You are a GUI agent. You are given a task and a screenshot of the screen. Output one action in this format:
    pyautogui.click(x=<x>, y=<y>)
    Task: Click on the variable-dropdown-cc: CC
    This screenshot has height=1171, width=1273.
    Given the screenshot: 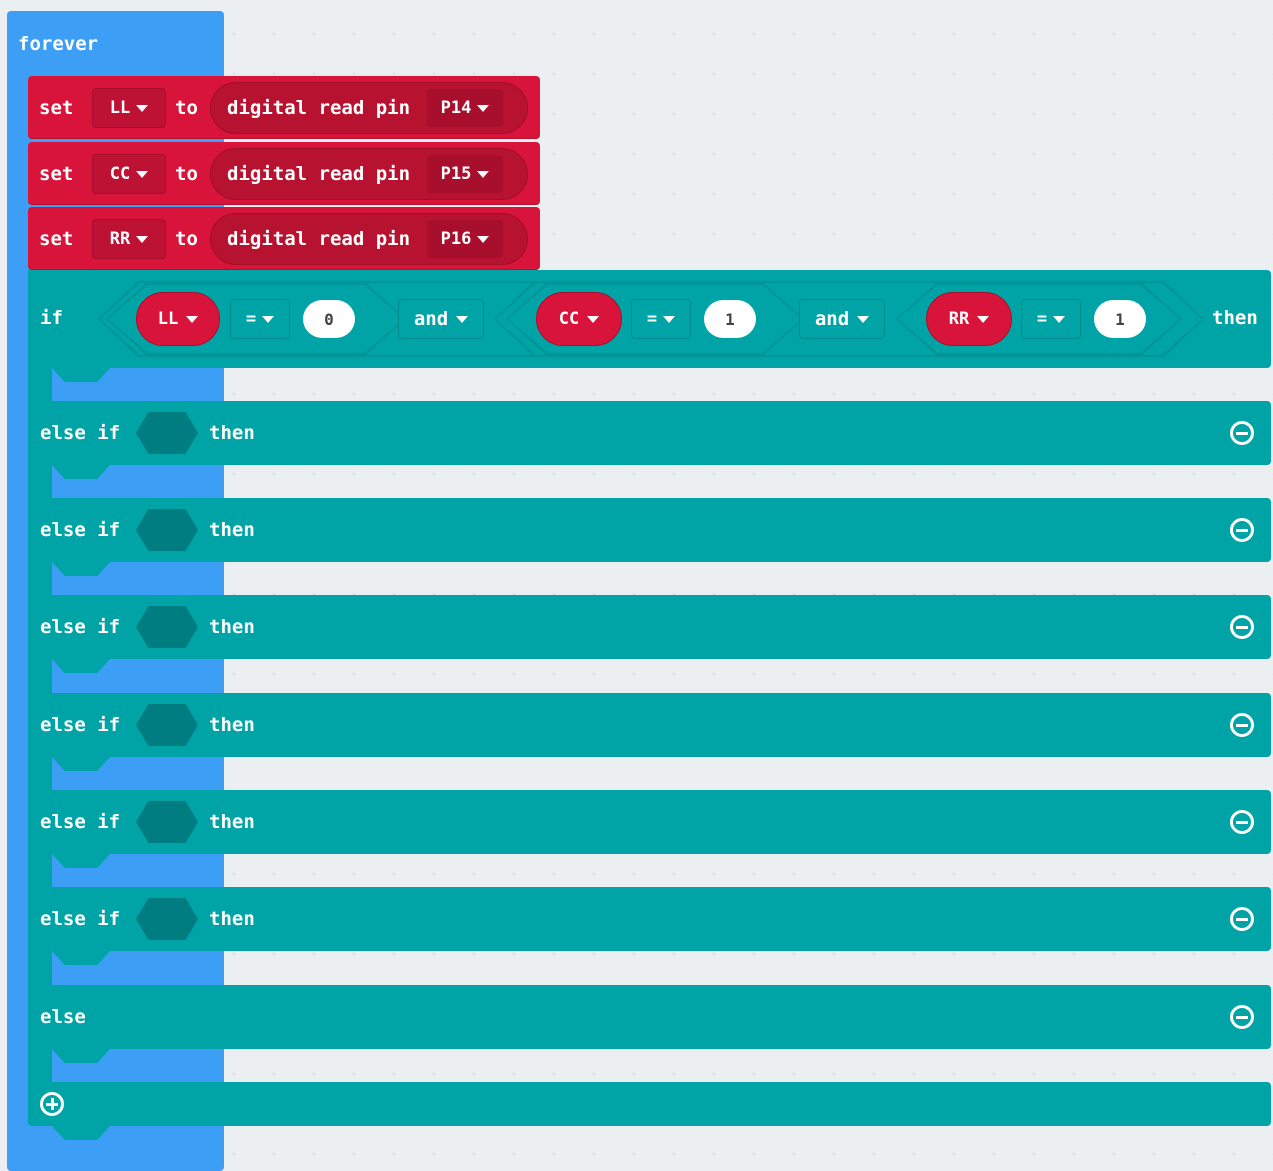 What is the action you would take?
    pyautogui.click(x=129, y=174)
    